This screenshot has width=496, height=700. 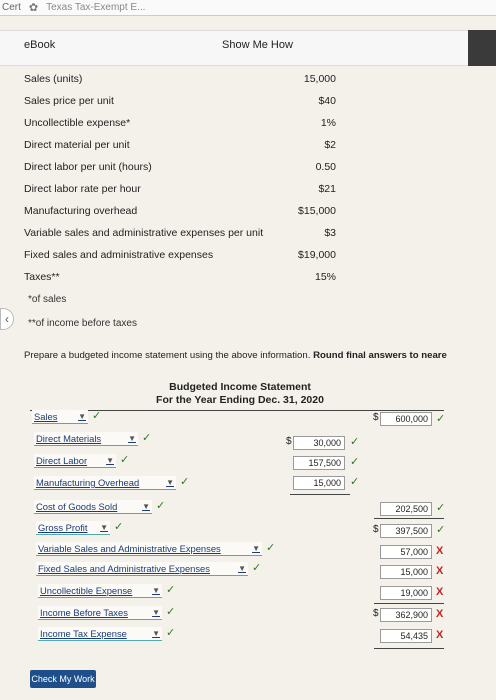 I want to click on check-my-work-button: Check My Work, so click(x=63, y=679).